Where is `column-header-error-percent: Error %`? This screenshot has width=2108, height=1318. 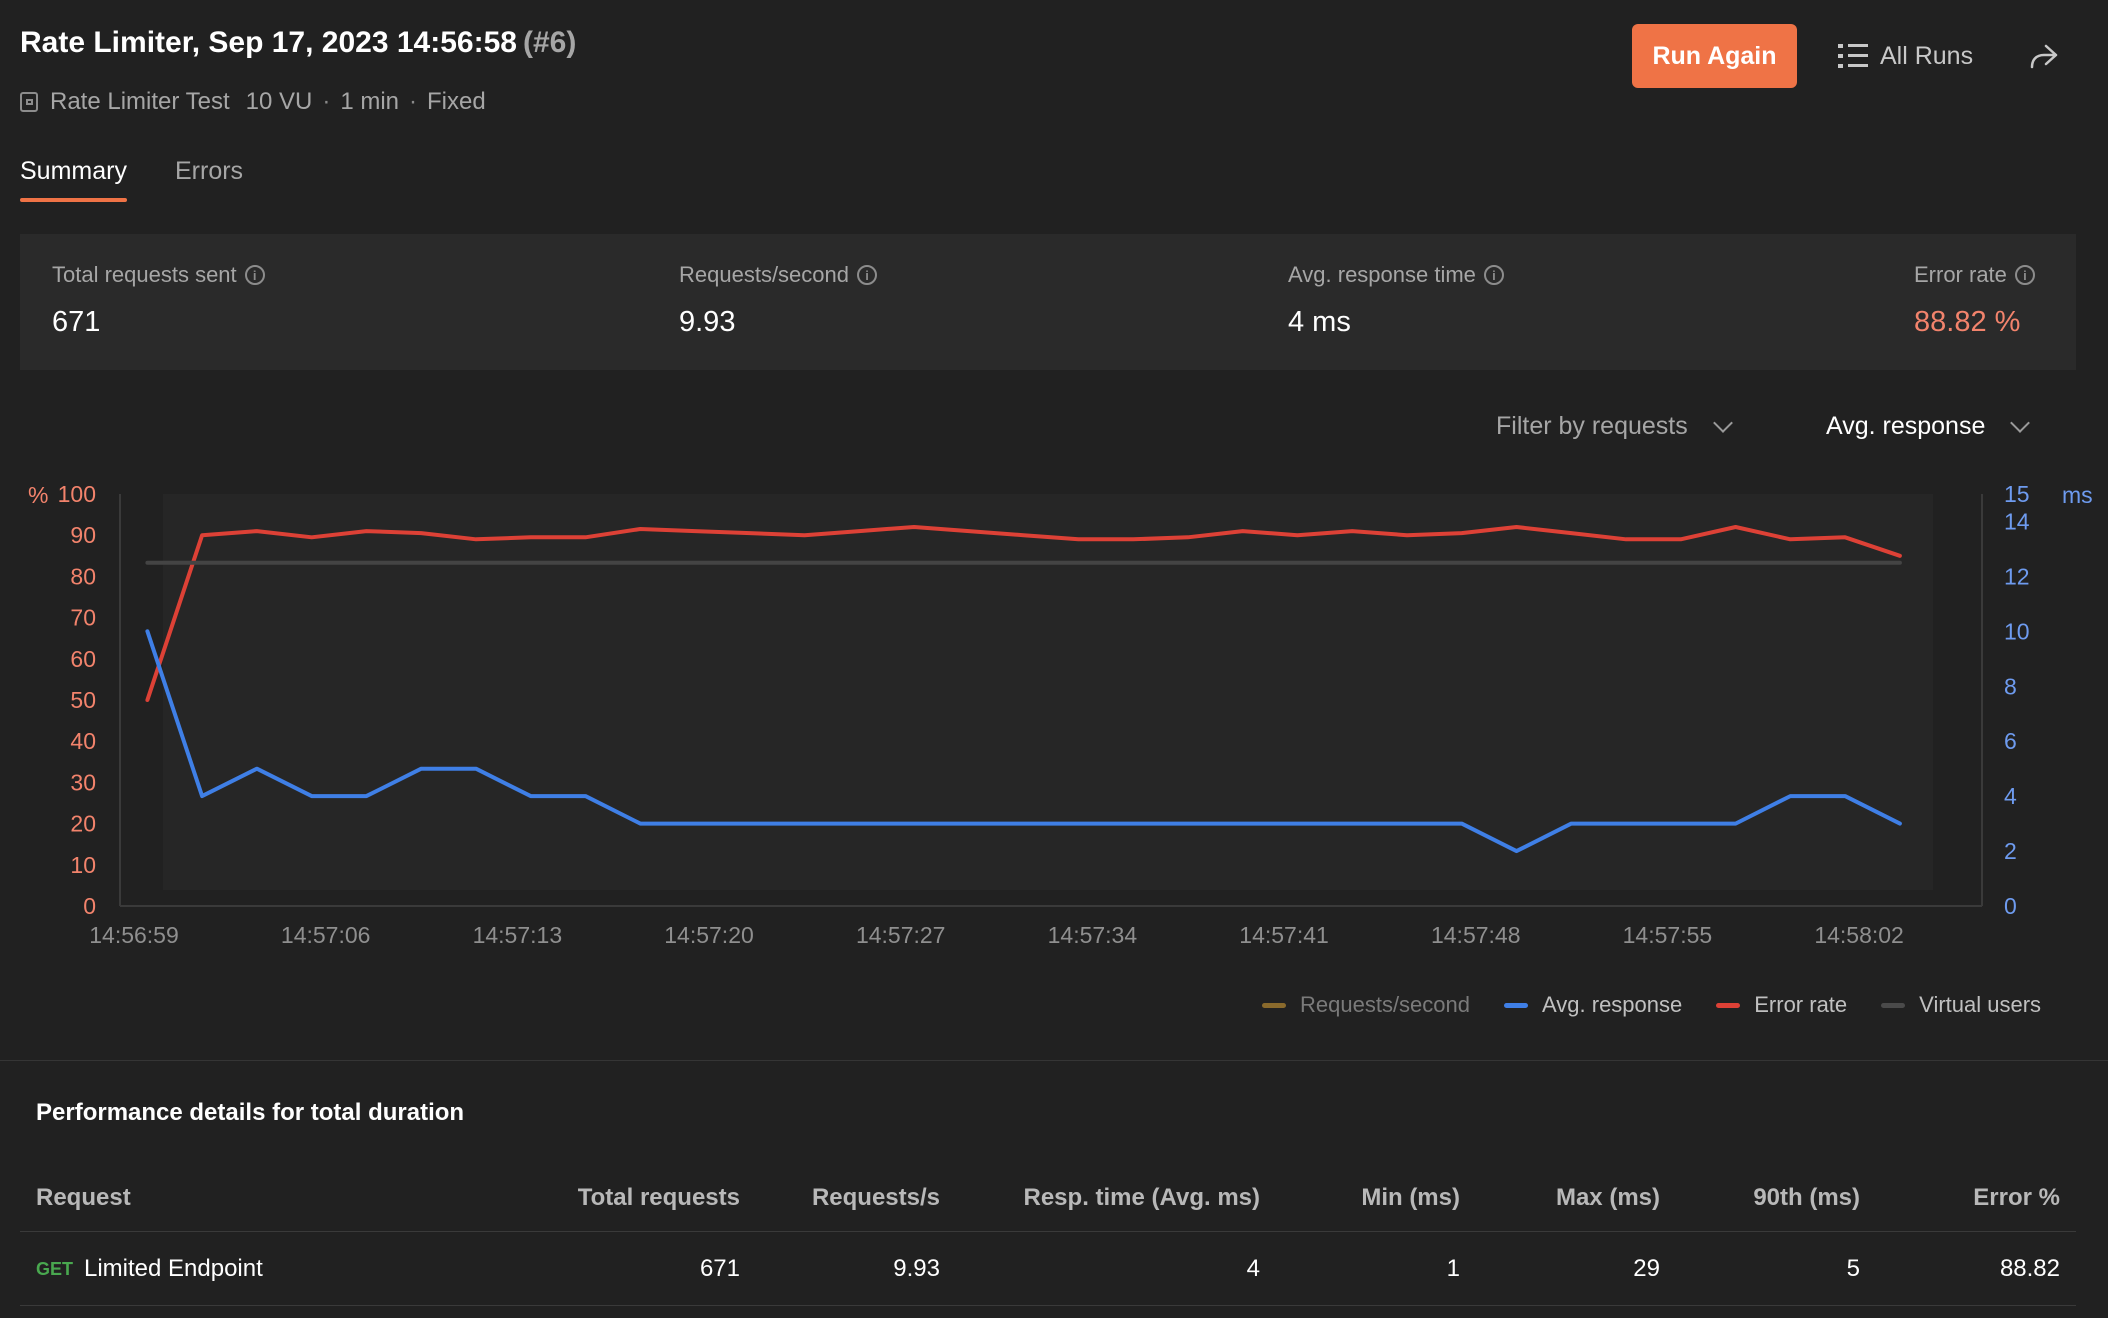 column-header-error-percent: Error % is located at coordinates (2016, 1197).